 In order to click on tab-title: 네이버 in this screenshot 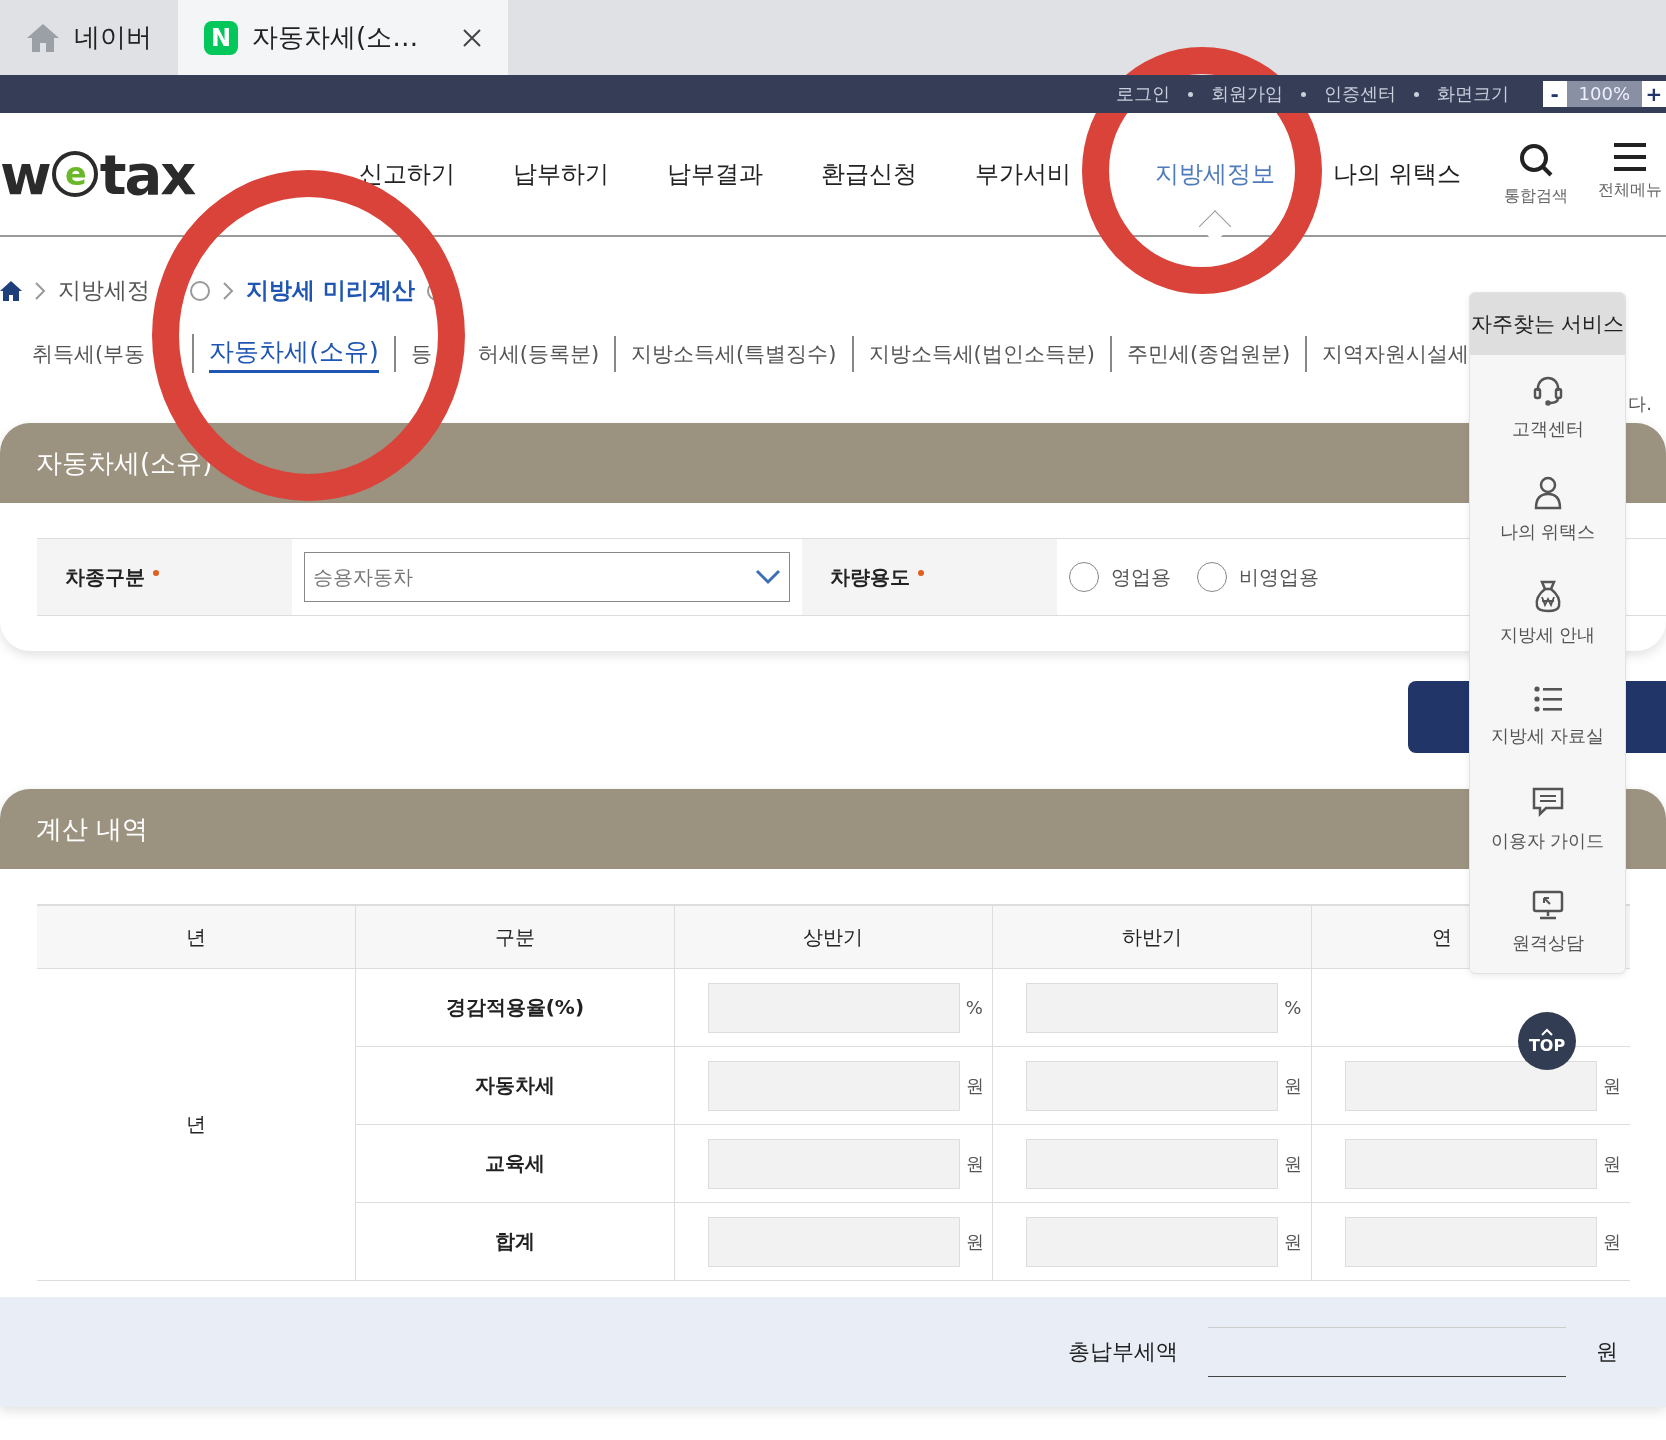, I will do `click(113, 37)`.